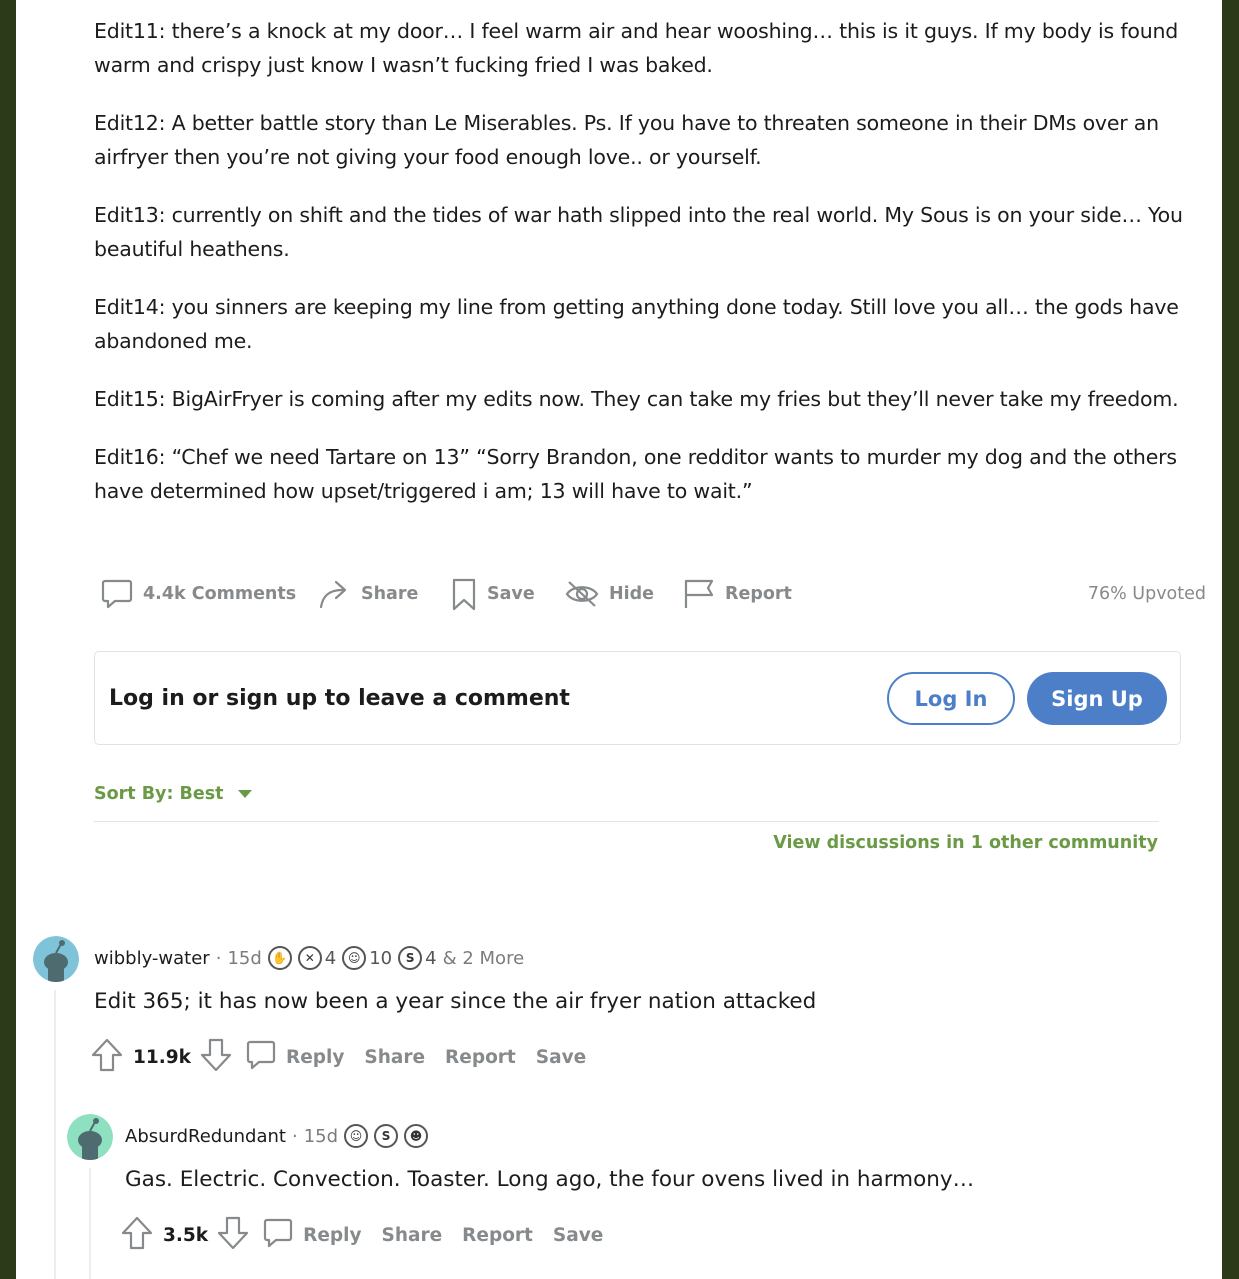 This screenshot has height=1279, width=1239. Describe the element at coordinates (1146, 594) in the screenshot. I see `upvote-ratio: 76% Upvoted` at that location.